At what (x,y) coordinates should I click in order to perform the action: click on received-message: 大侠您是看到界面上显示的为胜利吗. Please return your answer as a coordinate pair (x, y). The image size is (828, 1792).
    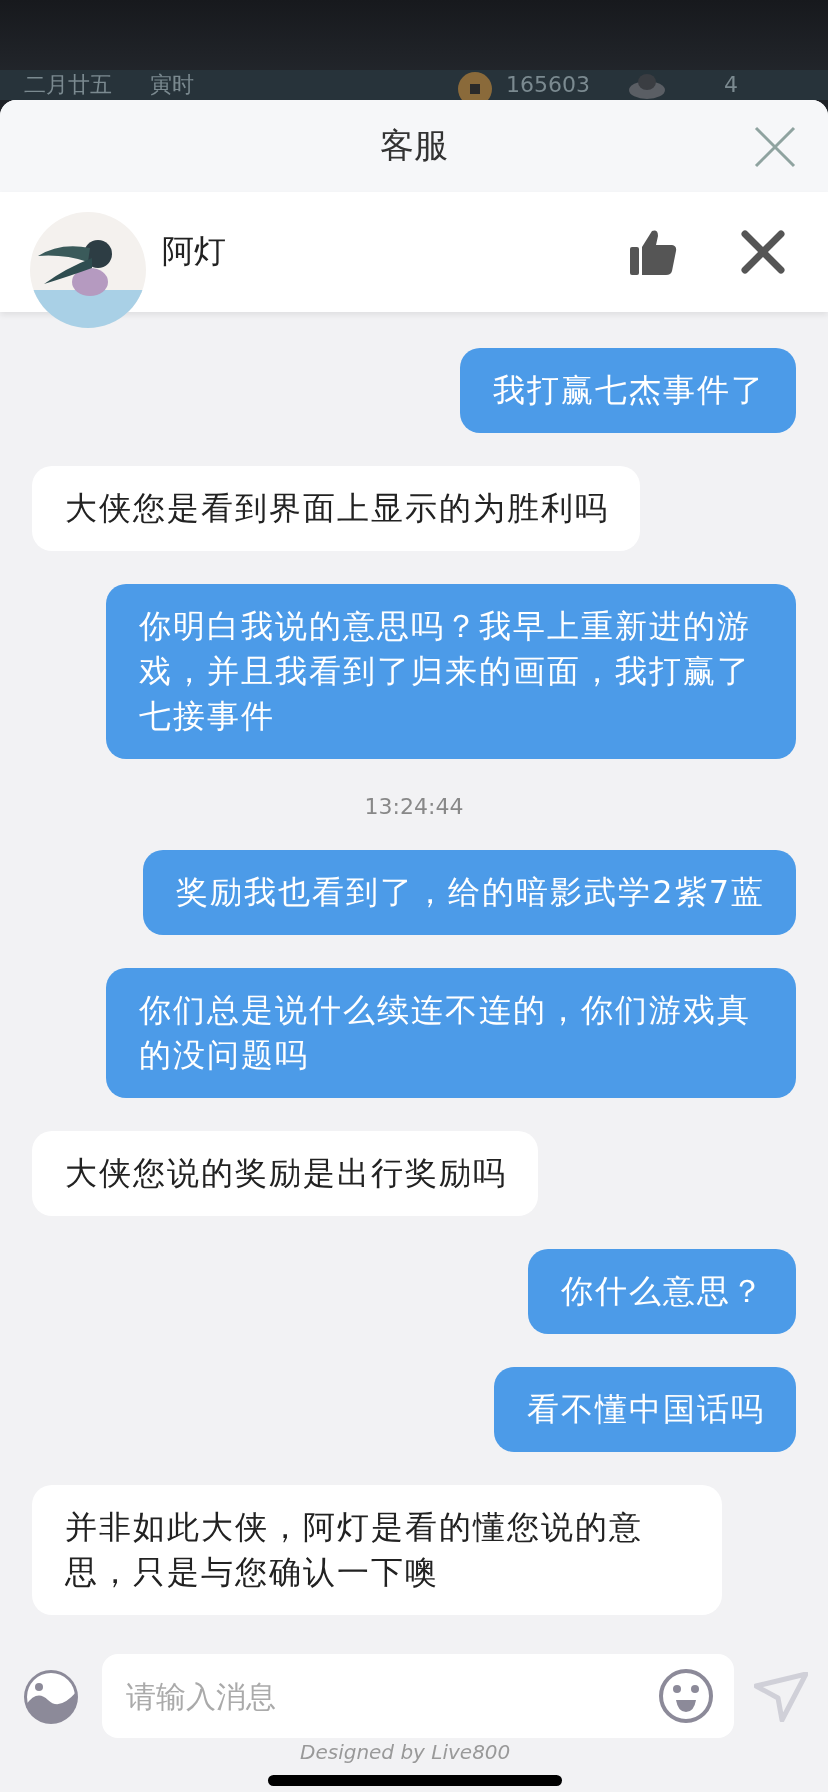
    Looking at the image, I should click on (336, 508).